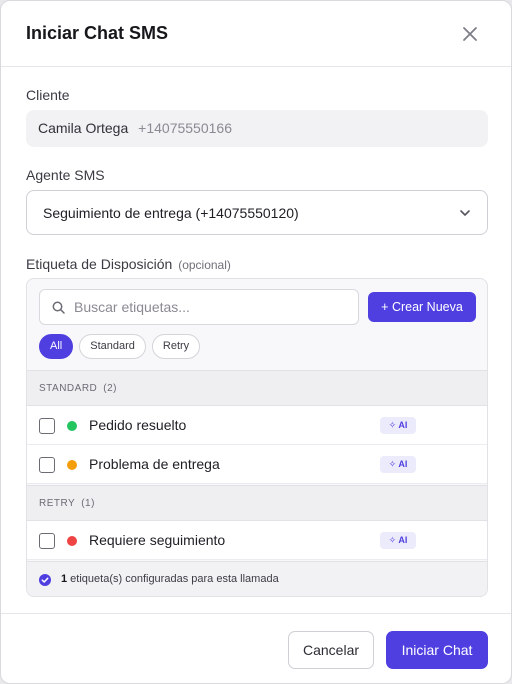  What do you see at coordinates (97, 33) in the screenshot?
I see `dialog-title: Iniciar Chat SMS` at bounding box center [97, 33].